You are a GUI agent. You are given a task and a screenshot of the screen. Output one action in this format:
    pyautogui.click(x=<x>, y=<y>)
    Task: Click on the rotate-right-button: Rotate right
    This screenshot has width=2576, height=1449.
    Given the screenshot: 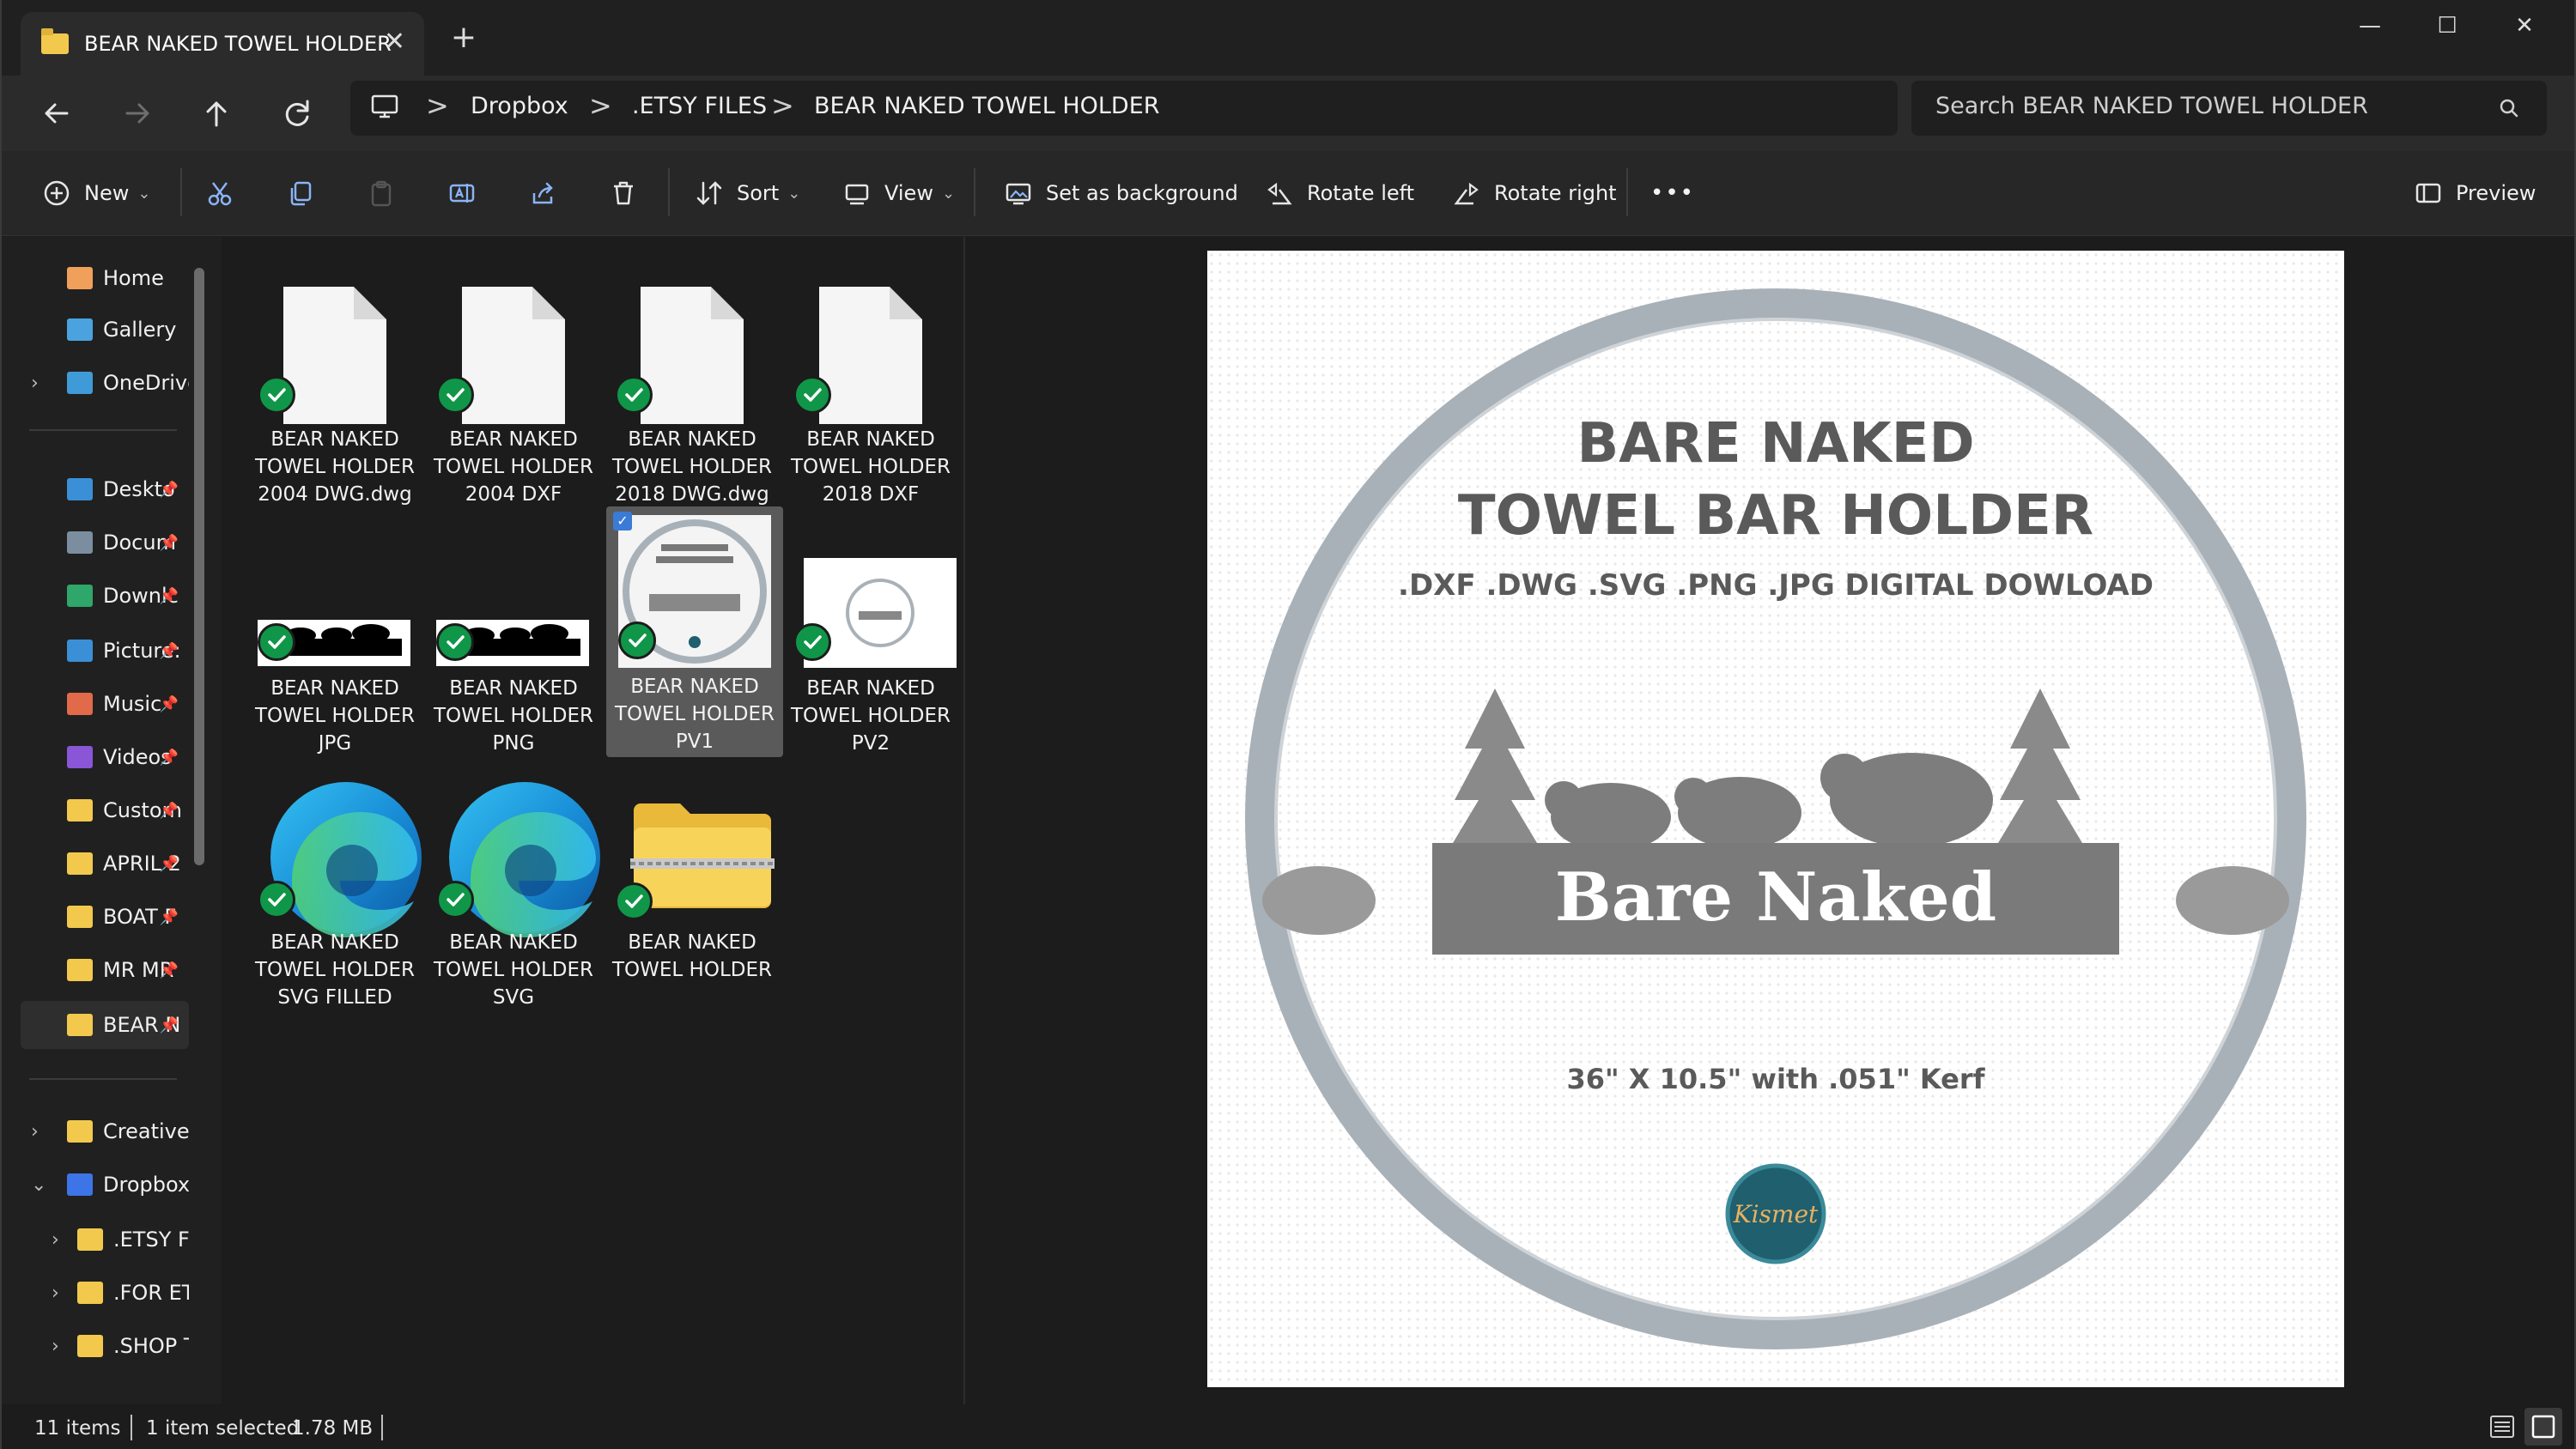 What is the action you would take?
    pyautogui.click(x=1534, y=193)
    